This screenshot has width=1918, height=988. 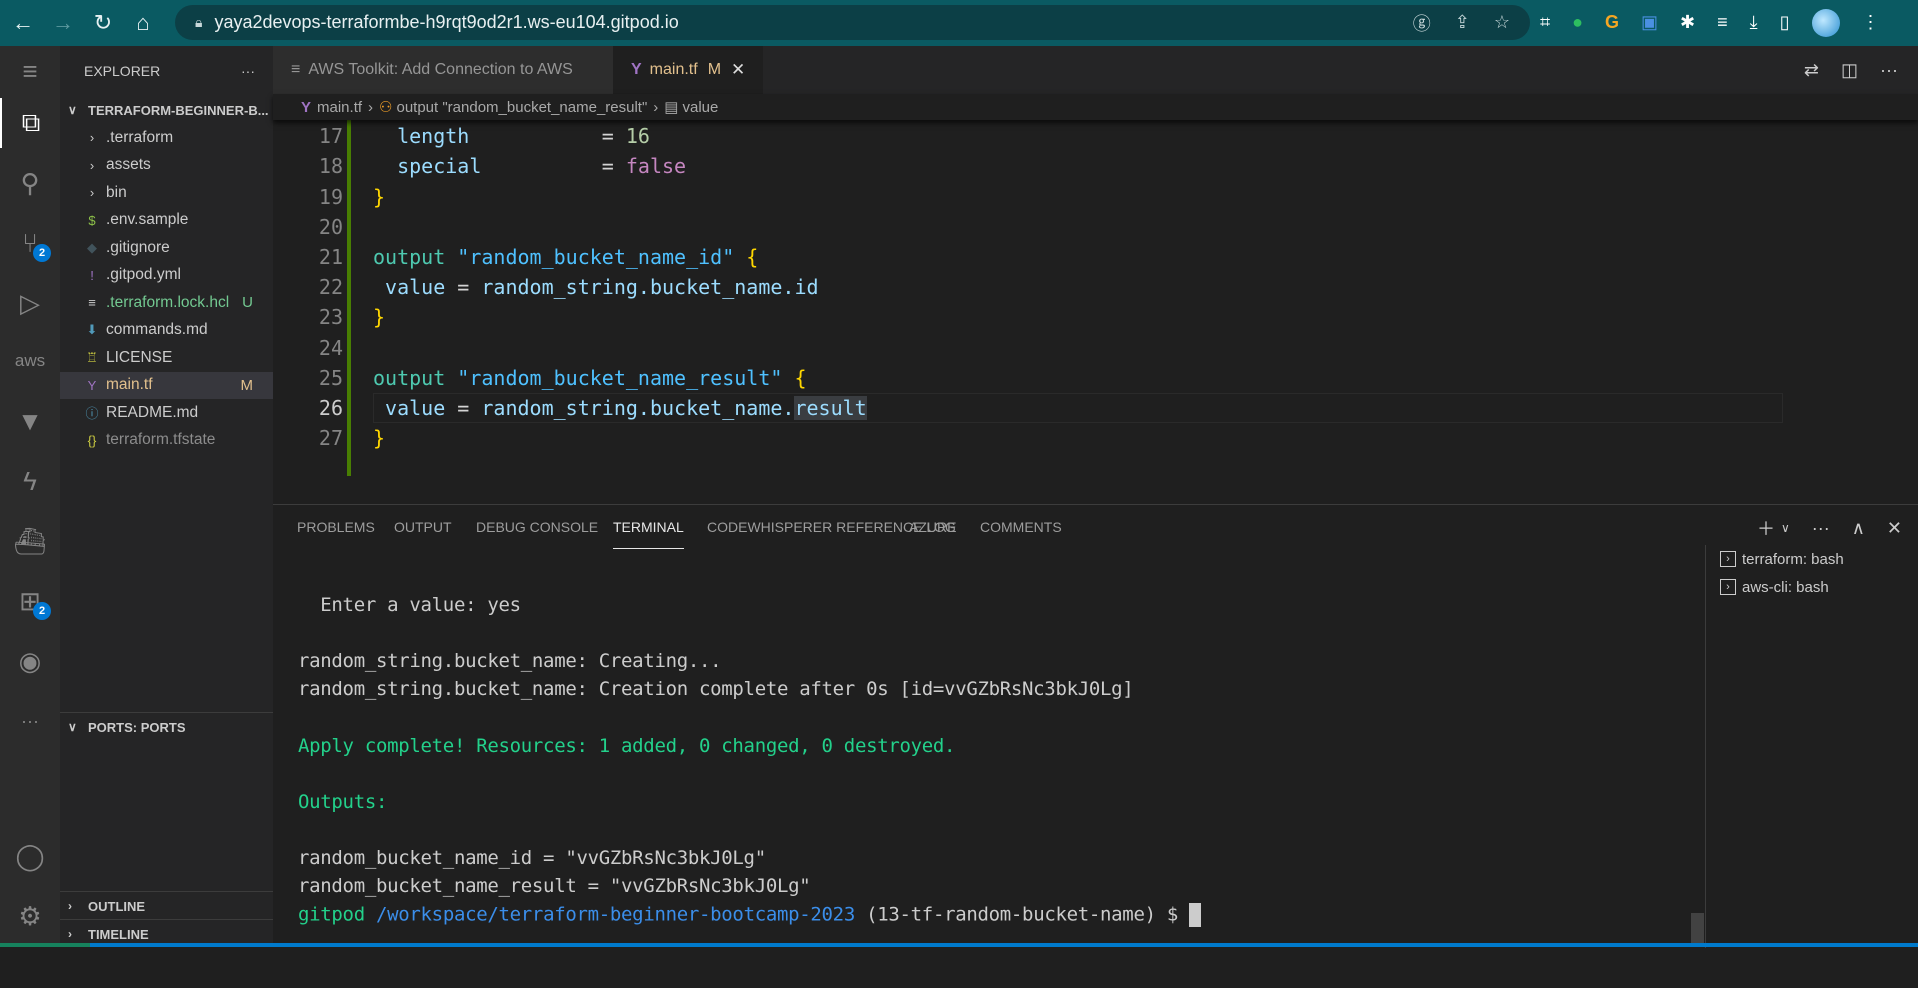 I want to click on line-number: 17, so click(x=330, y=136).